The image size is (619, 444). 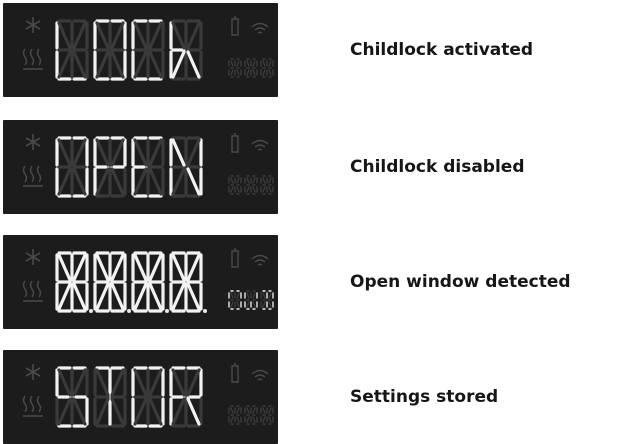 I want to click on display-caption: Childlock activated, so click(x=442, y=50).